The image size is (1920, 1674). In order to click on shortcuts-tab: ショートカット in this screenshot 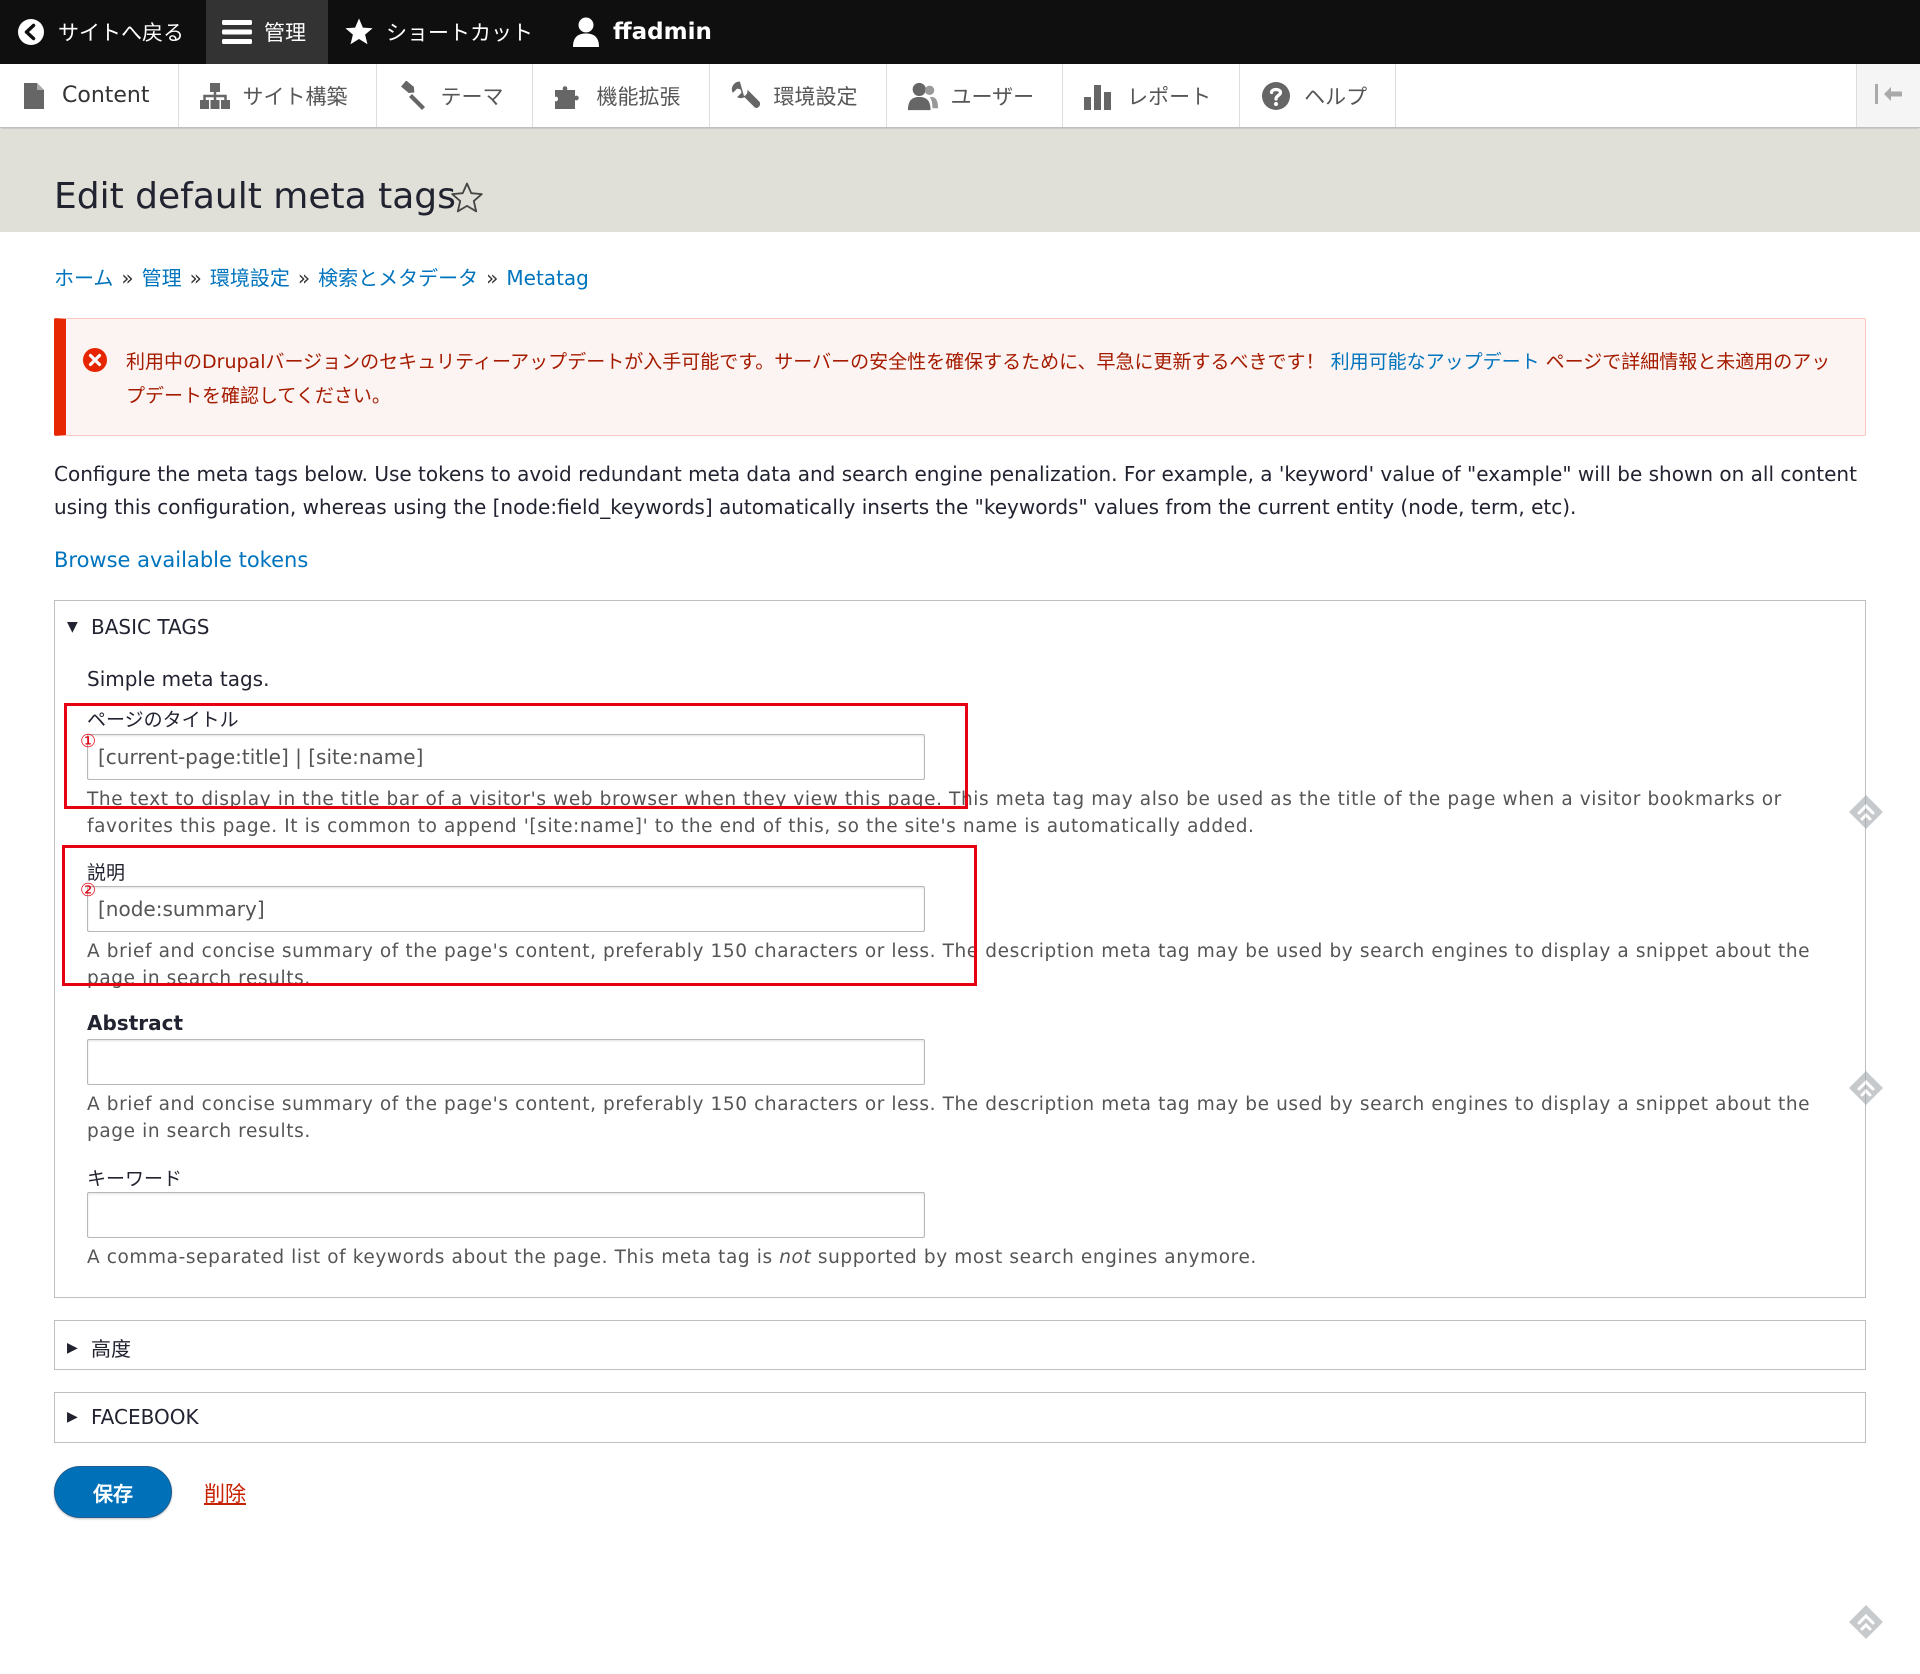, I will do `click(441, 32)`.